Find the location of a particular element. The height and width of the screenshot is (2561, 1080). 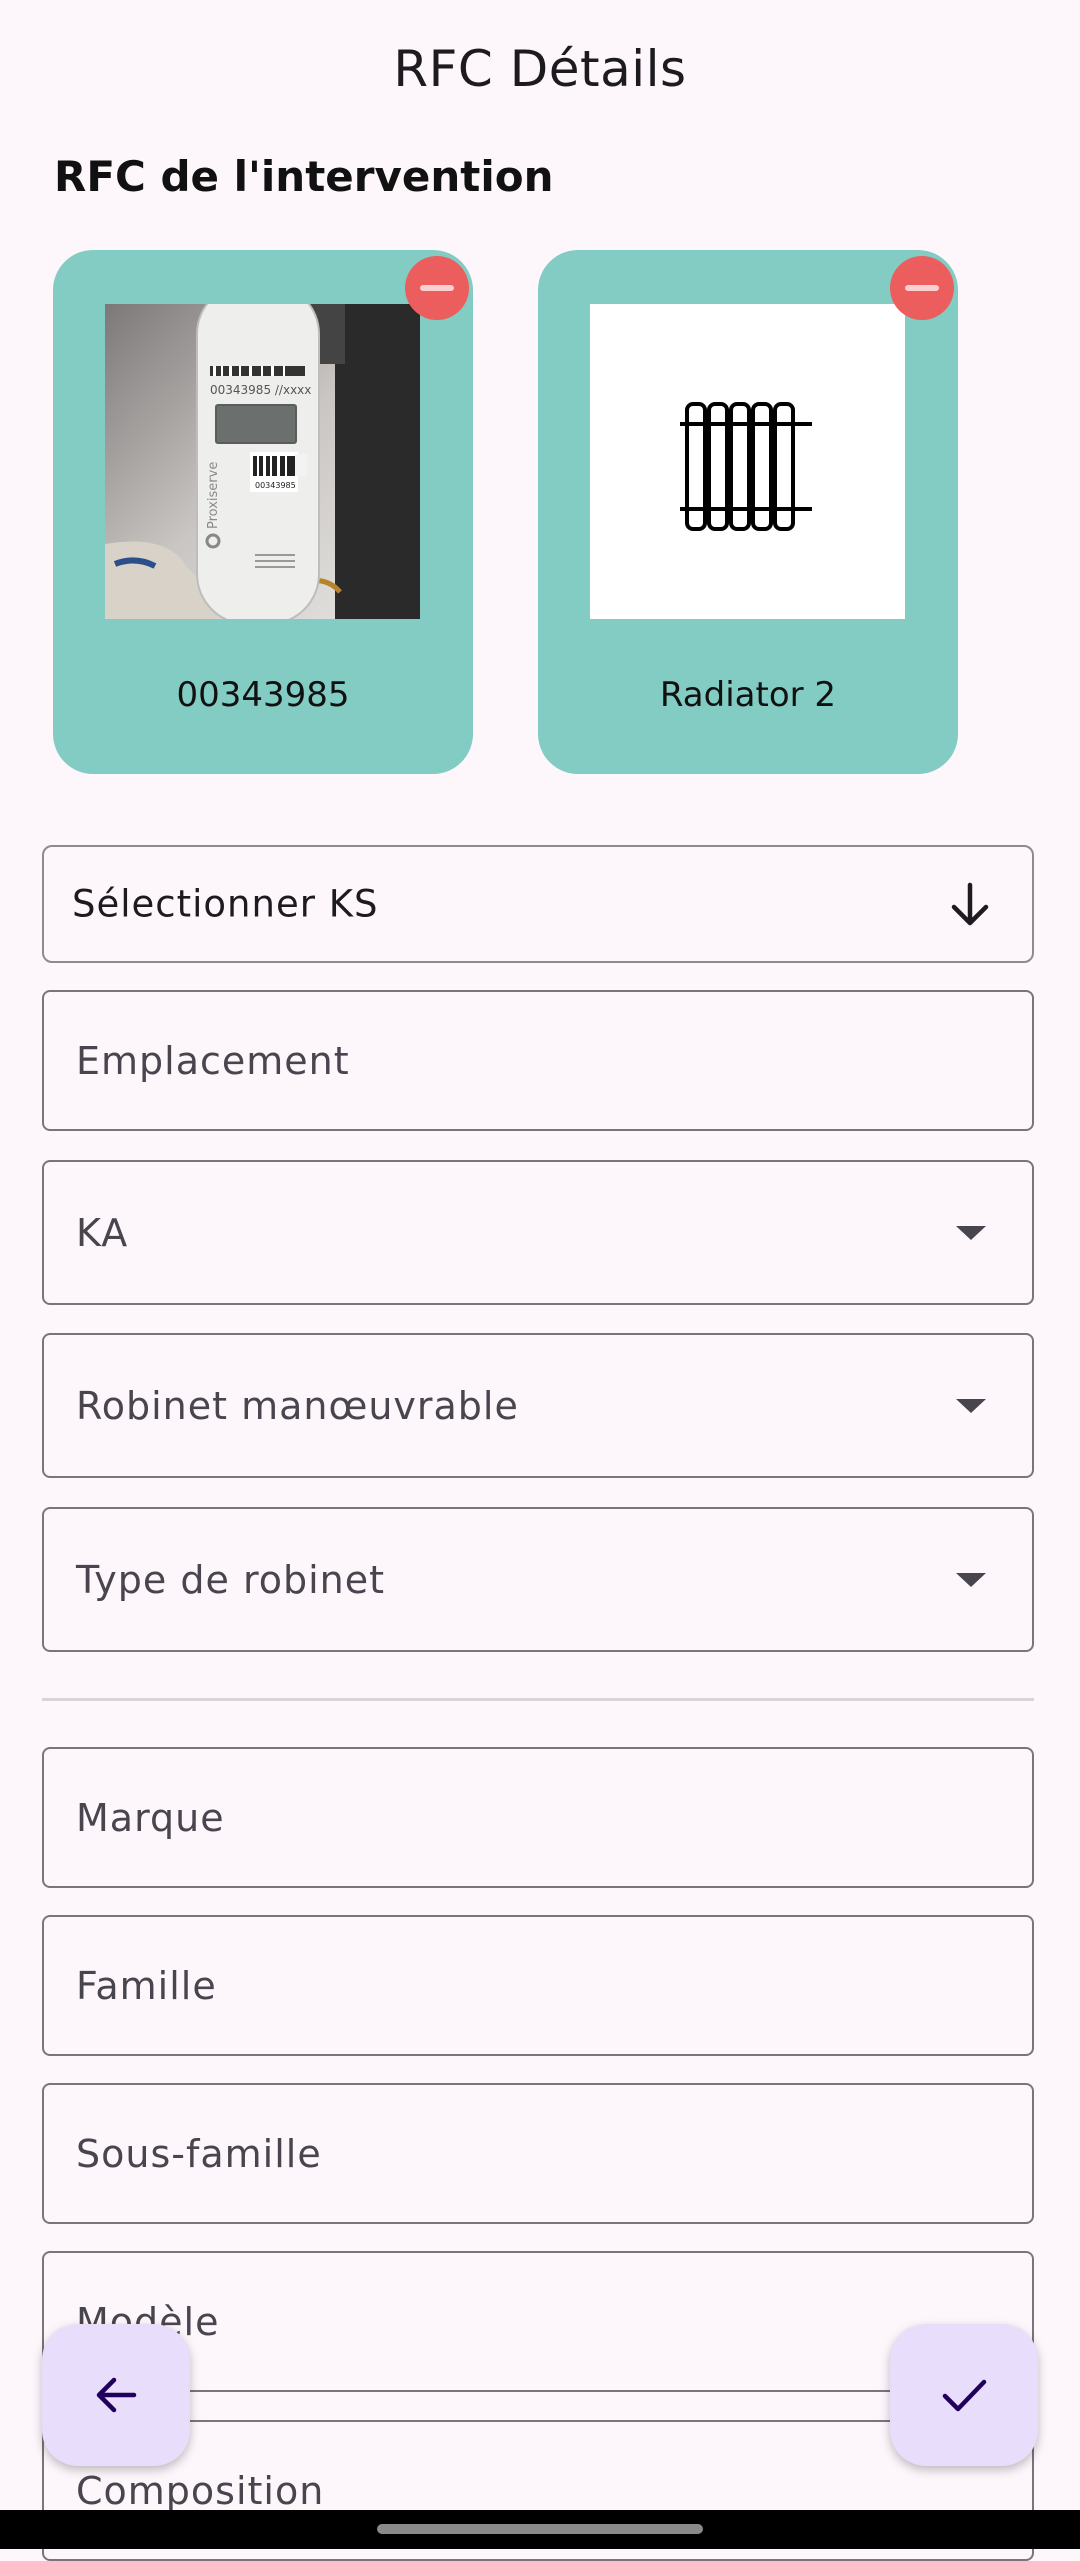

card-label: Radiator 2 is located at coordinates (748, 695).